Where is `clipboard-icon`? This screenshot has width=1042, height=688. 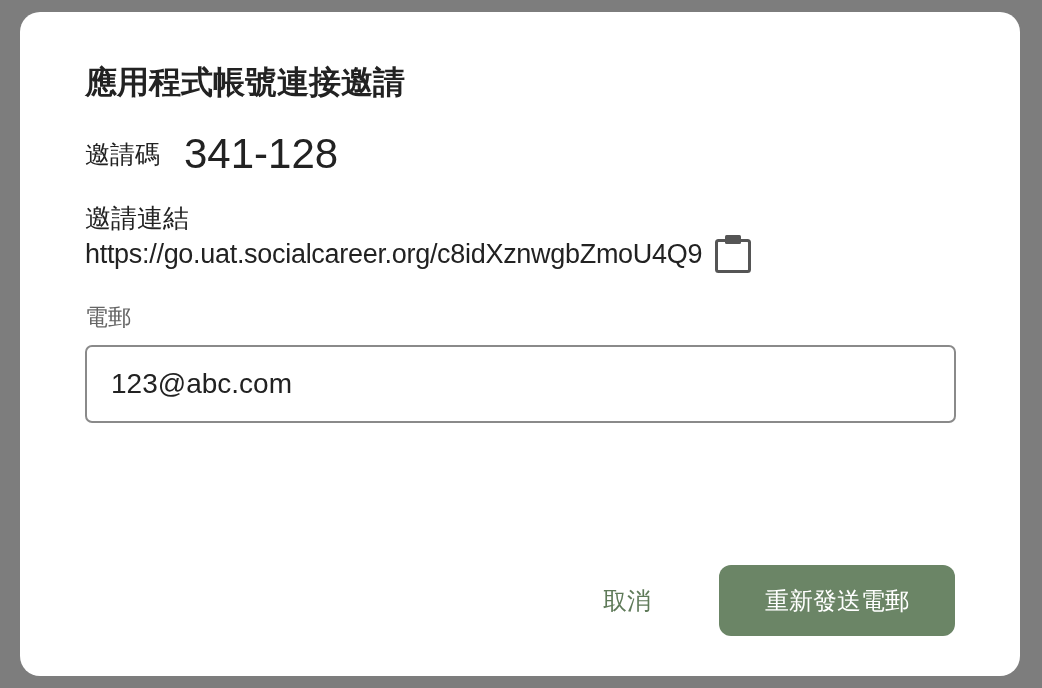 clipboard-icon is located at coordinates (733, 254).